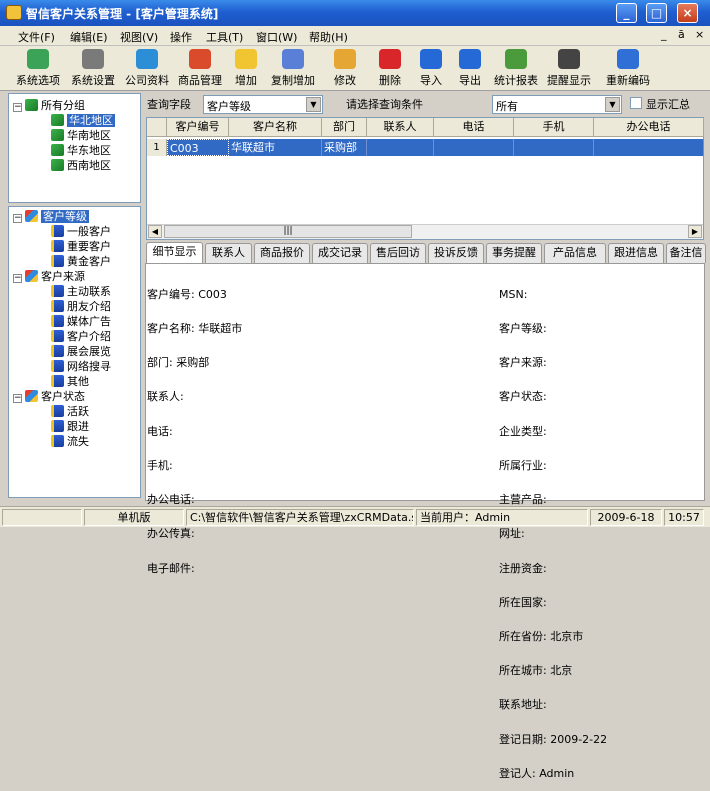 This screenshot has height=791, width=710. Describe the element at coordinates (456, 253) in the screenshot. I see `tab-complaints: 投诉反馈` at that location.